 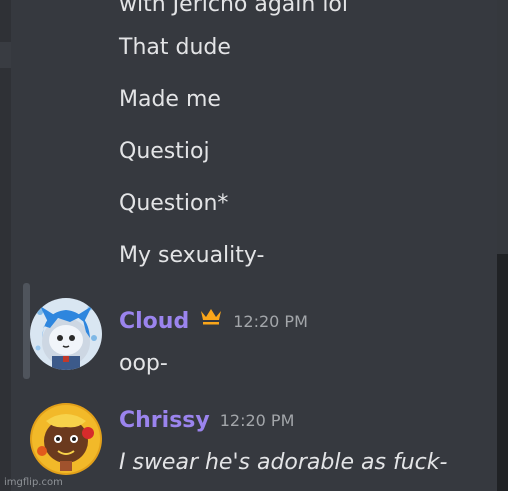 I want to click on scrollbar-thumb, so click(x=502, y=372).